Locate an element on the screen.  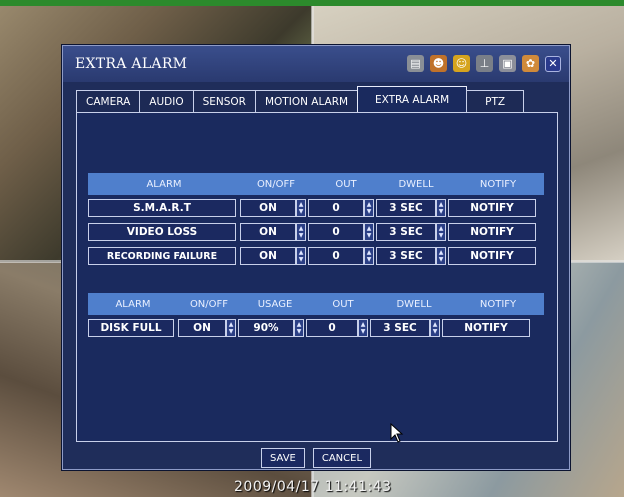
antenna-icon: ⊥ is located at coordinates (484, 63).